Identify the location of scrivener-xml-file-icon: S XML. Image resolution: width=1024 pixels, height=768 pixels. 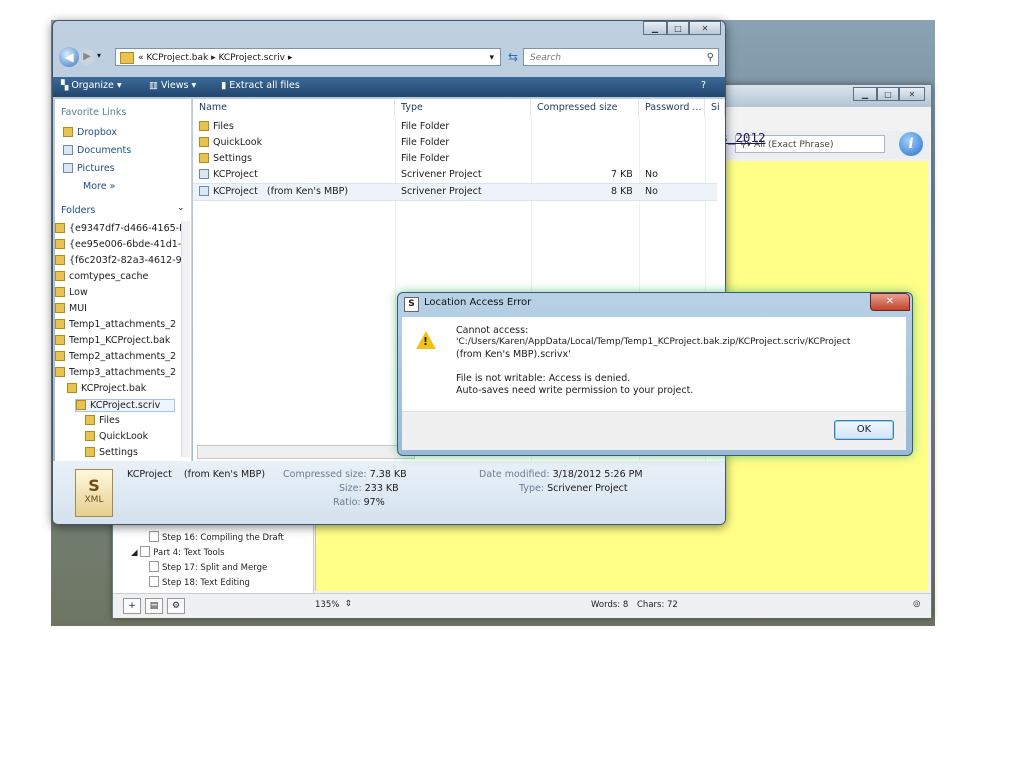
(94, 493).